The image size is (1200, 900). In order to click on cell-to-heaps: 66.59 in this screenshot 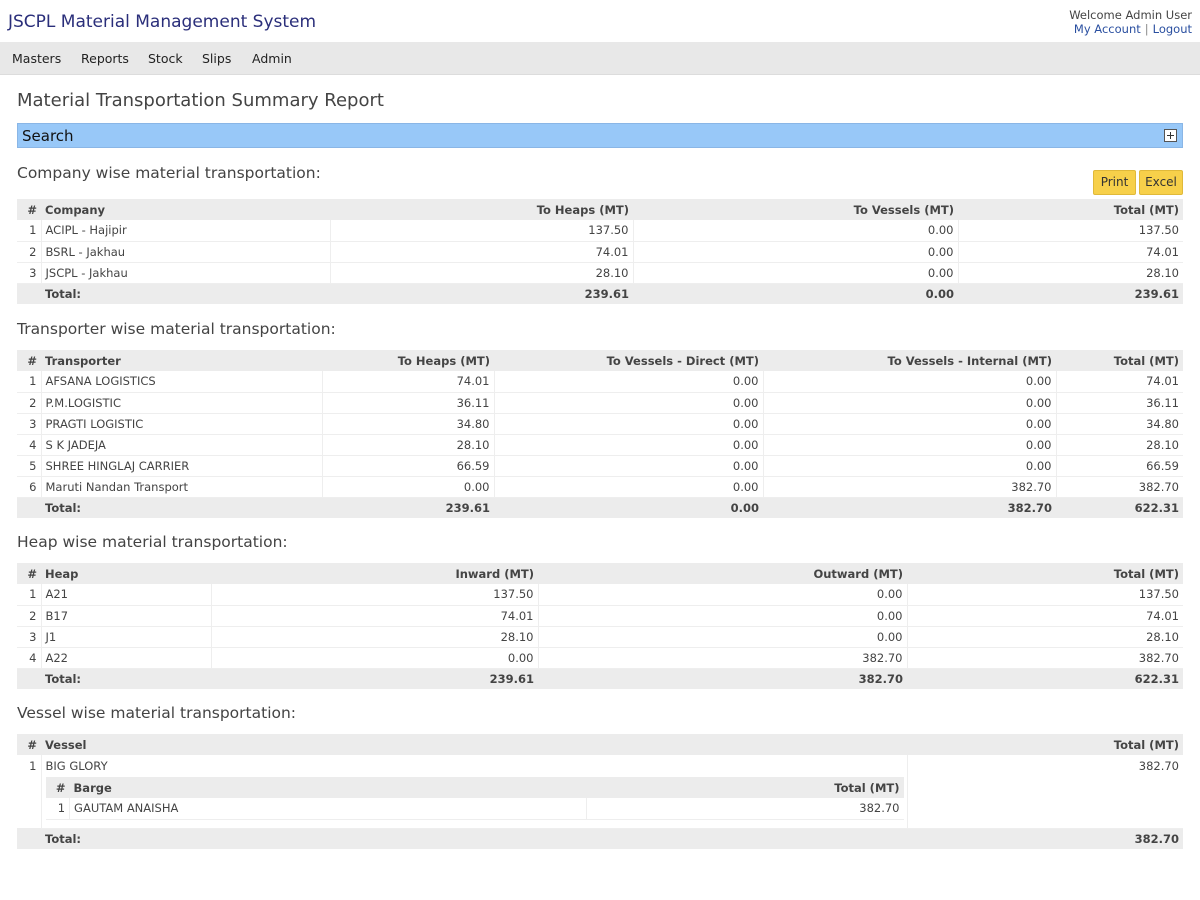, I will do `click(408, 466)`.